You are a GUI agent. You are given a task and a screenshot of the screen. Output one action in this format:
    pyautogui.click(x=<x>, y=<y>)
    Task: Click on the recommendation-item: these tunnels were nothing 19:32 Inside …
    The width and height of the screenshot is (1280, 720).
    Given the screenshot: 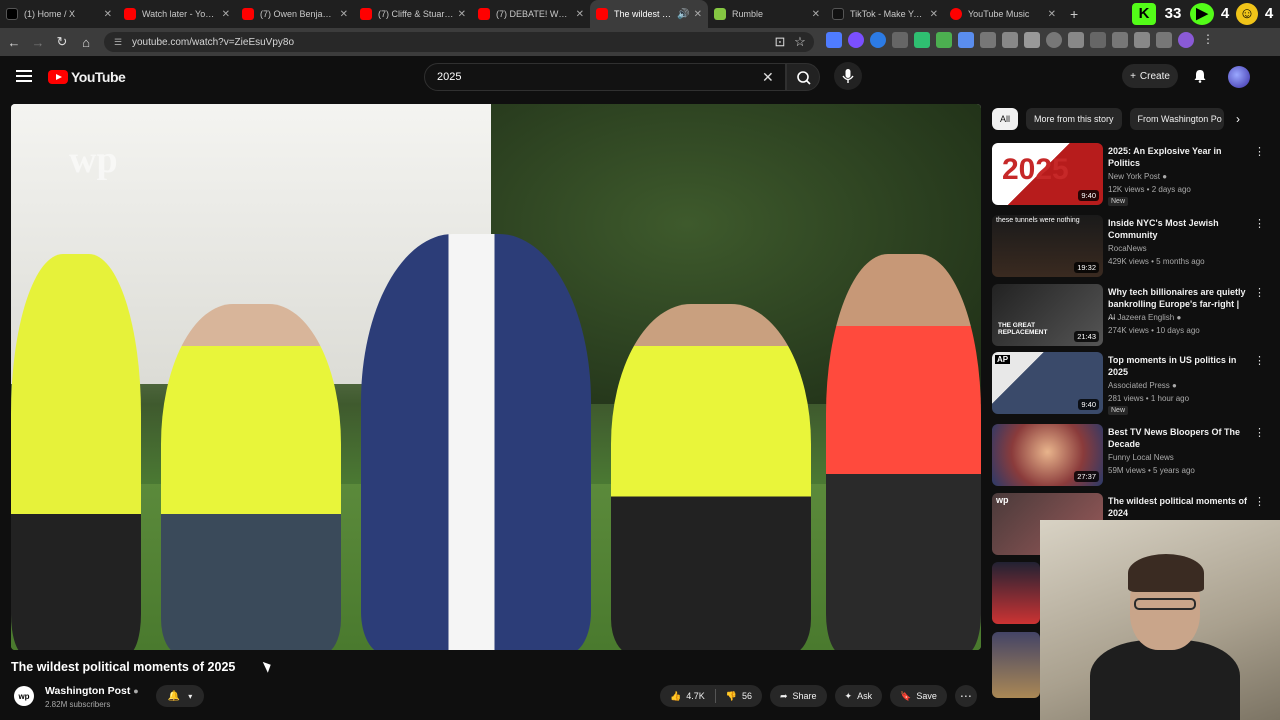 What is the action you would take?
    pyautogui.click(x=1128, y=248)
    